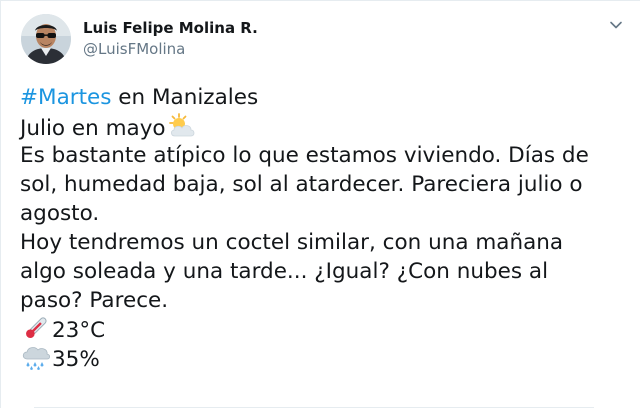 The height and width of the screenshot is (408, 640). What do you see at coordinates (60, 213) in the screenshot?
I see `tweet-line: agosto.` at bounding box center [60, 213].